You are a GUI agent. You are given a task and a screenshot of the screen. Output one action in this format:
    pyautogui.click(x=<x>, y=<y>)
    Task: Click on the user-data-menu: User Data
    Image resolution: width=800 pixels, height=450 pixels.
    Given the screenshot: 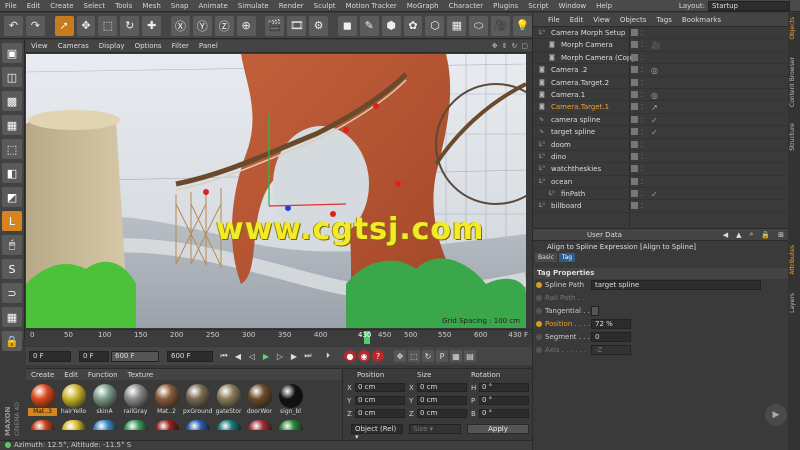 What is the action you would take?
    pyautogui.click(x=604, y=235)
    